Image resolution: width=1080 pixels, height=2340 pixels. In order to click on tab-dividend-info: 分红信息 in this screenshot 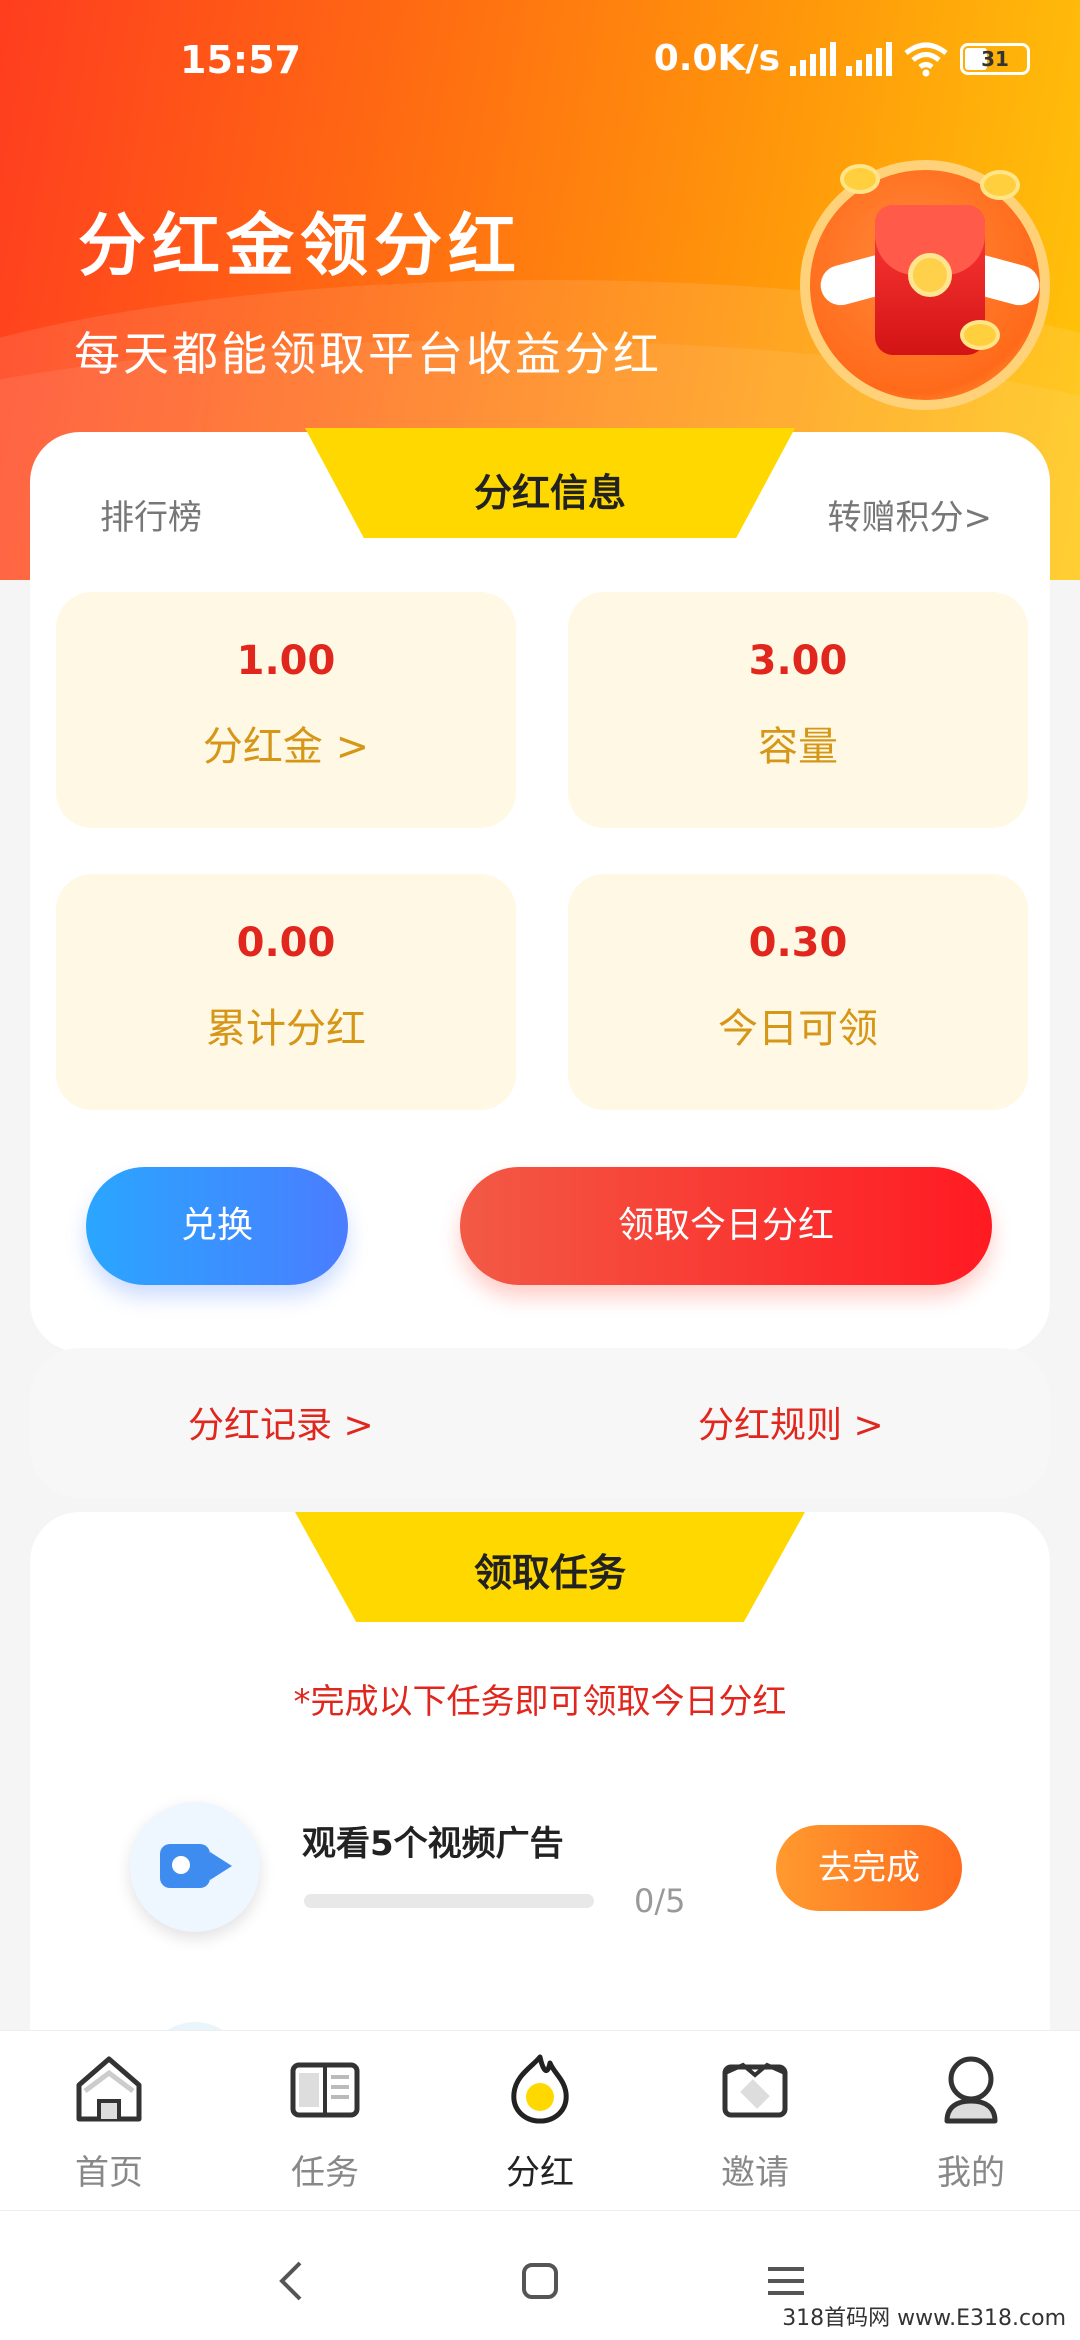, I will do `click(550, 489)`.